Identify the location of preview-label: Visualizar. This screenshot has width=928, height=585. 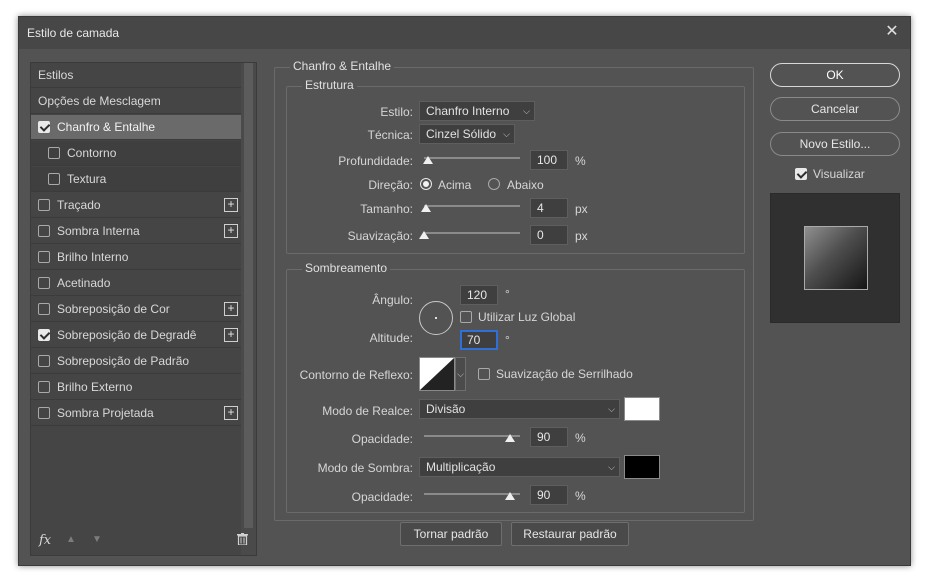
(839, 174).